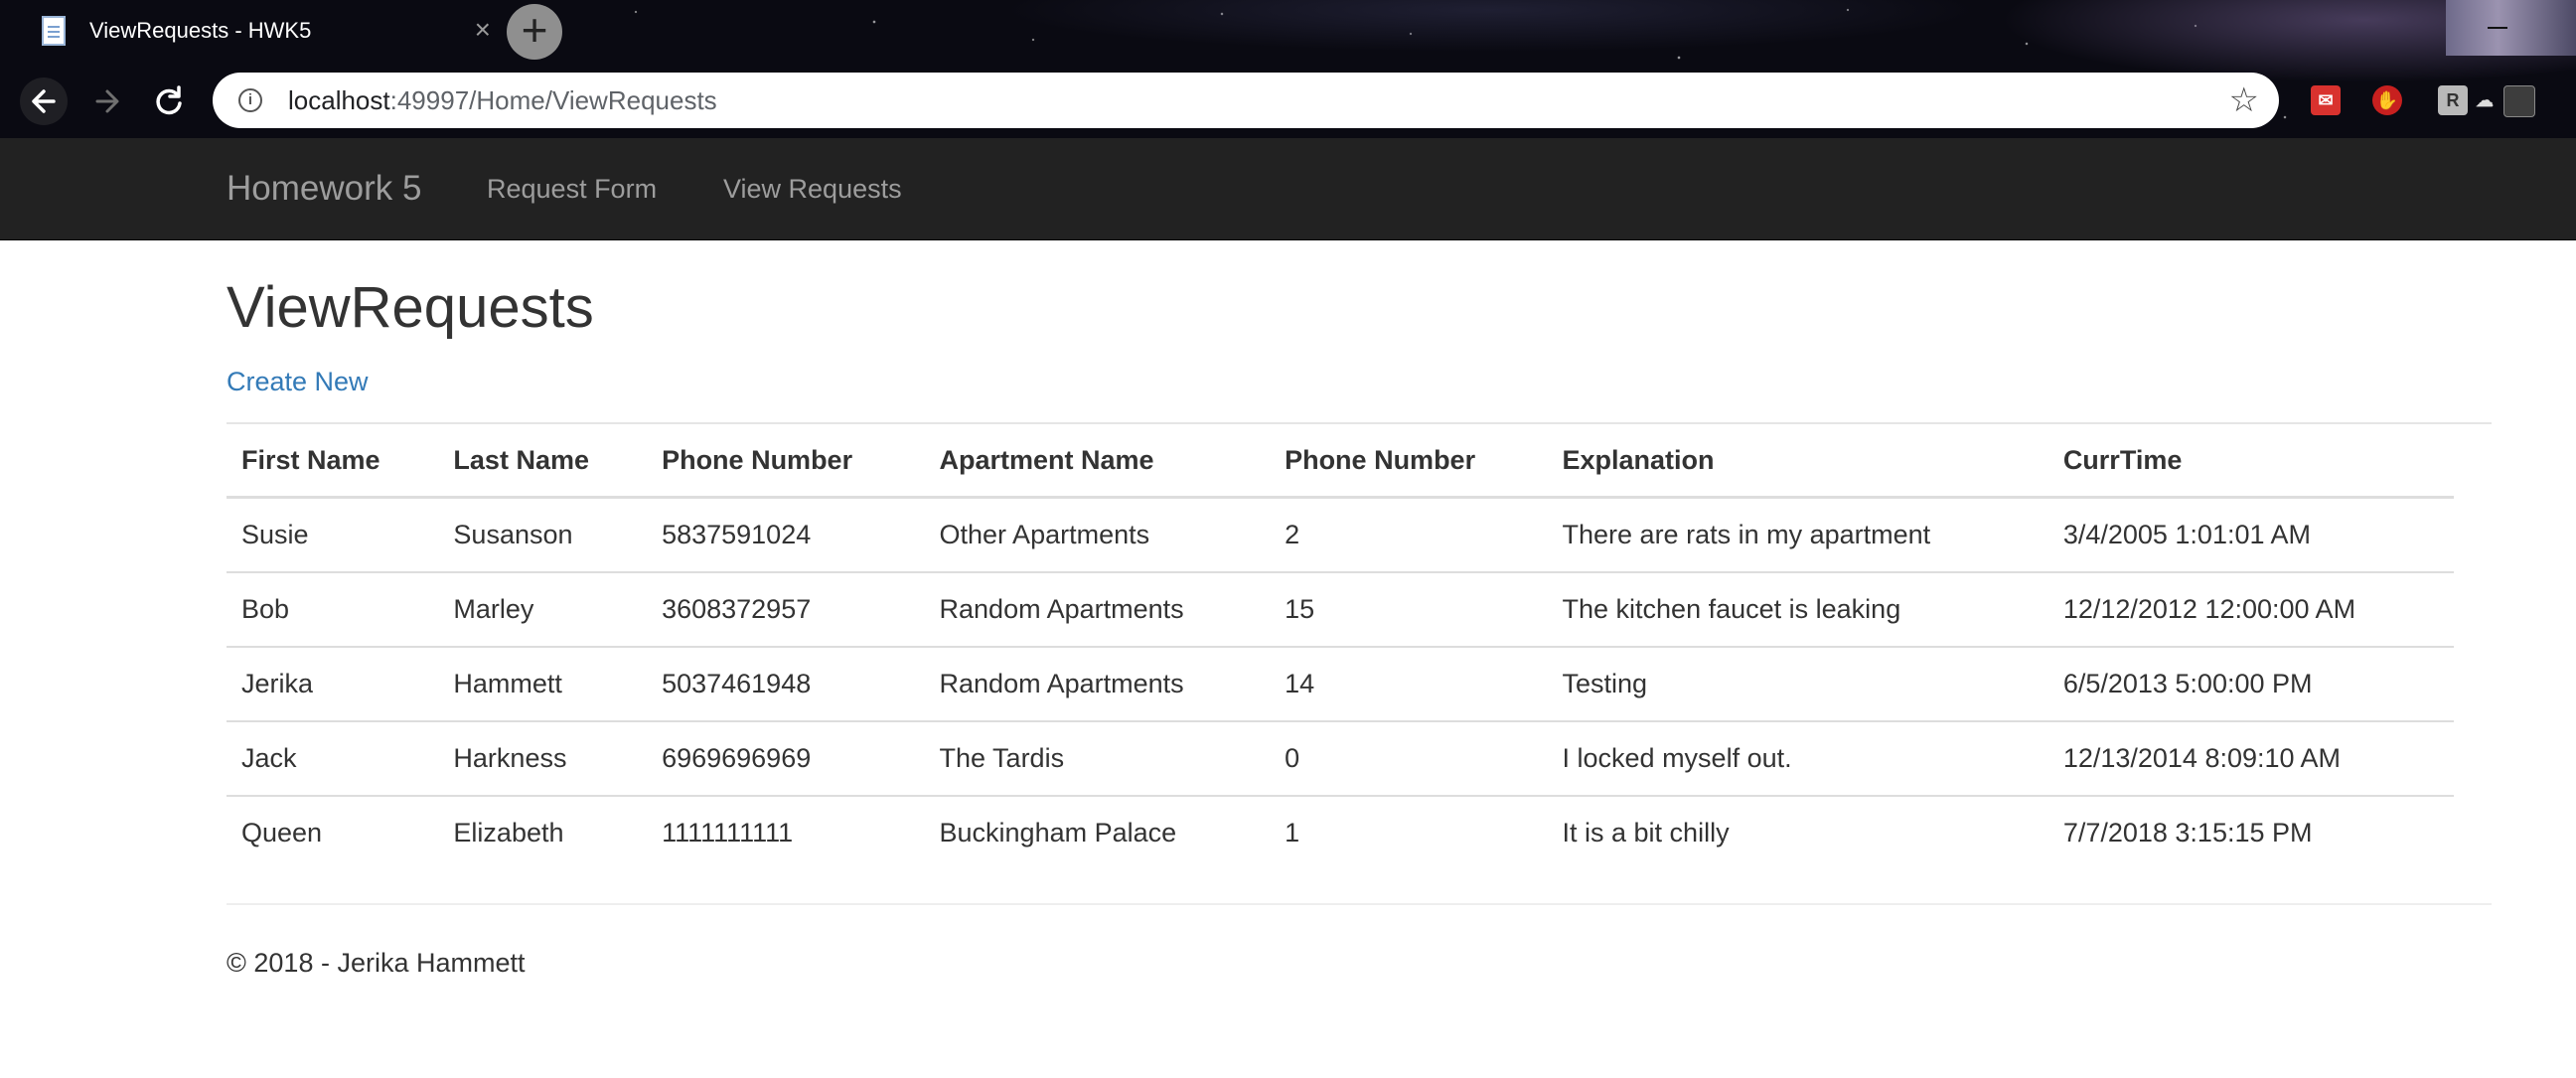 This screenshot has height=1078, width=2576. Describe the element at coordinates (200, 31) in the screenshot. I see `tab-title: ViewRequests - HWK5` at that location.